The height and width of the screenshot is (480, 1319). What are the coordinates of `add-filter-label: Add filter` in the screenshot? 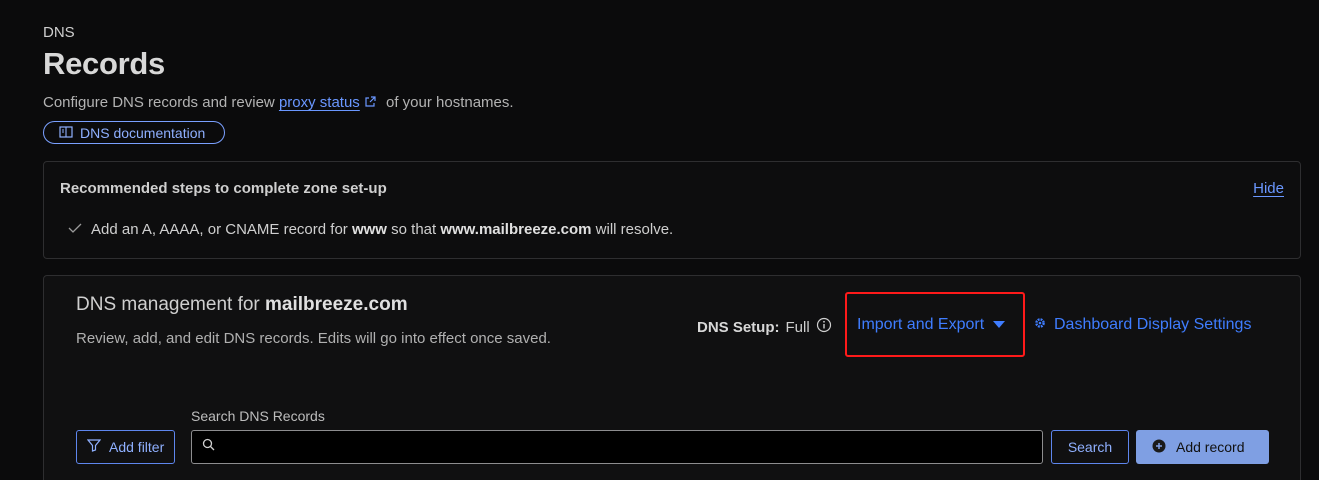 It's located at (137, 447).